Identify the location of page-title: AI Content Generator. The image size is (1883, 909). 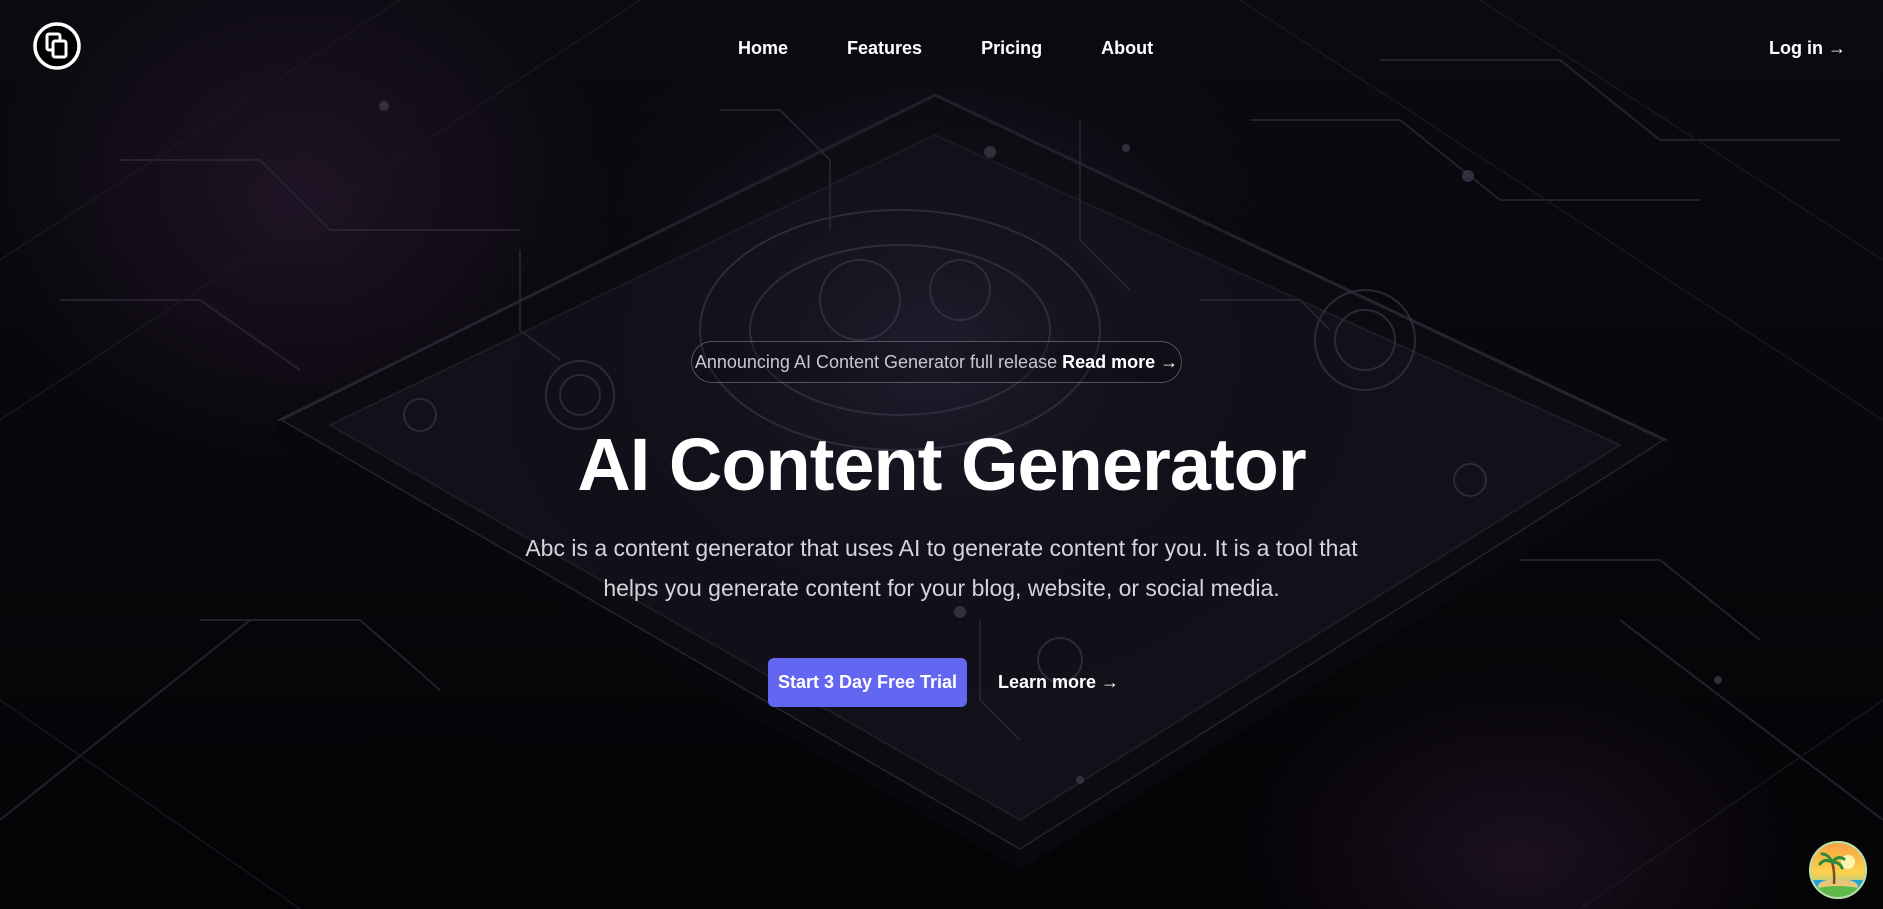
(941, 464).